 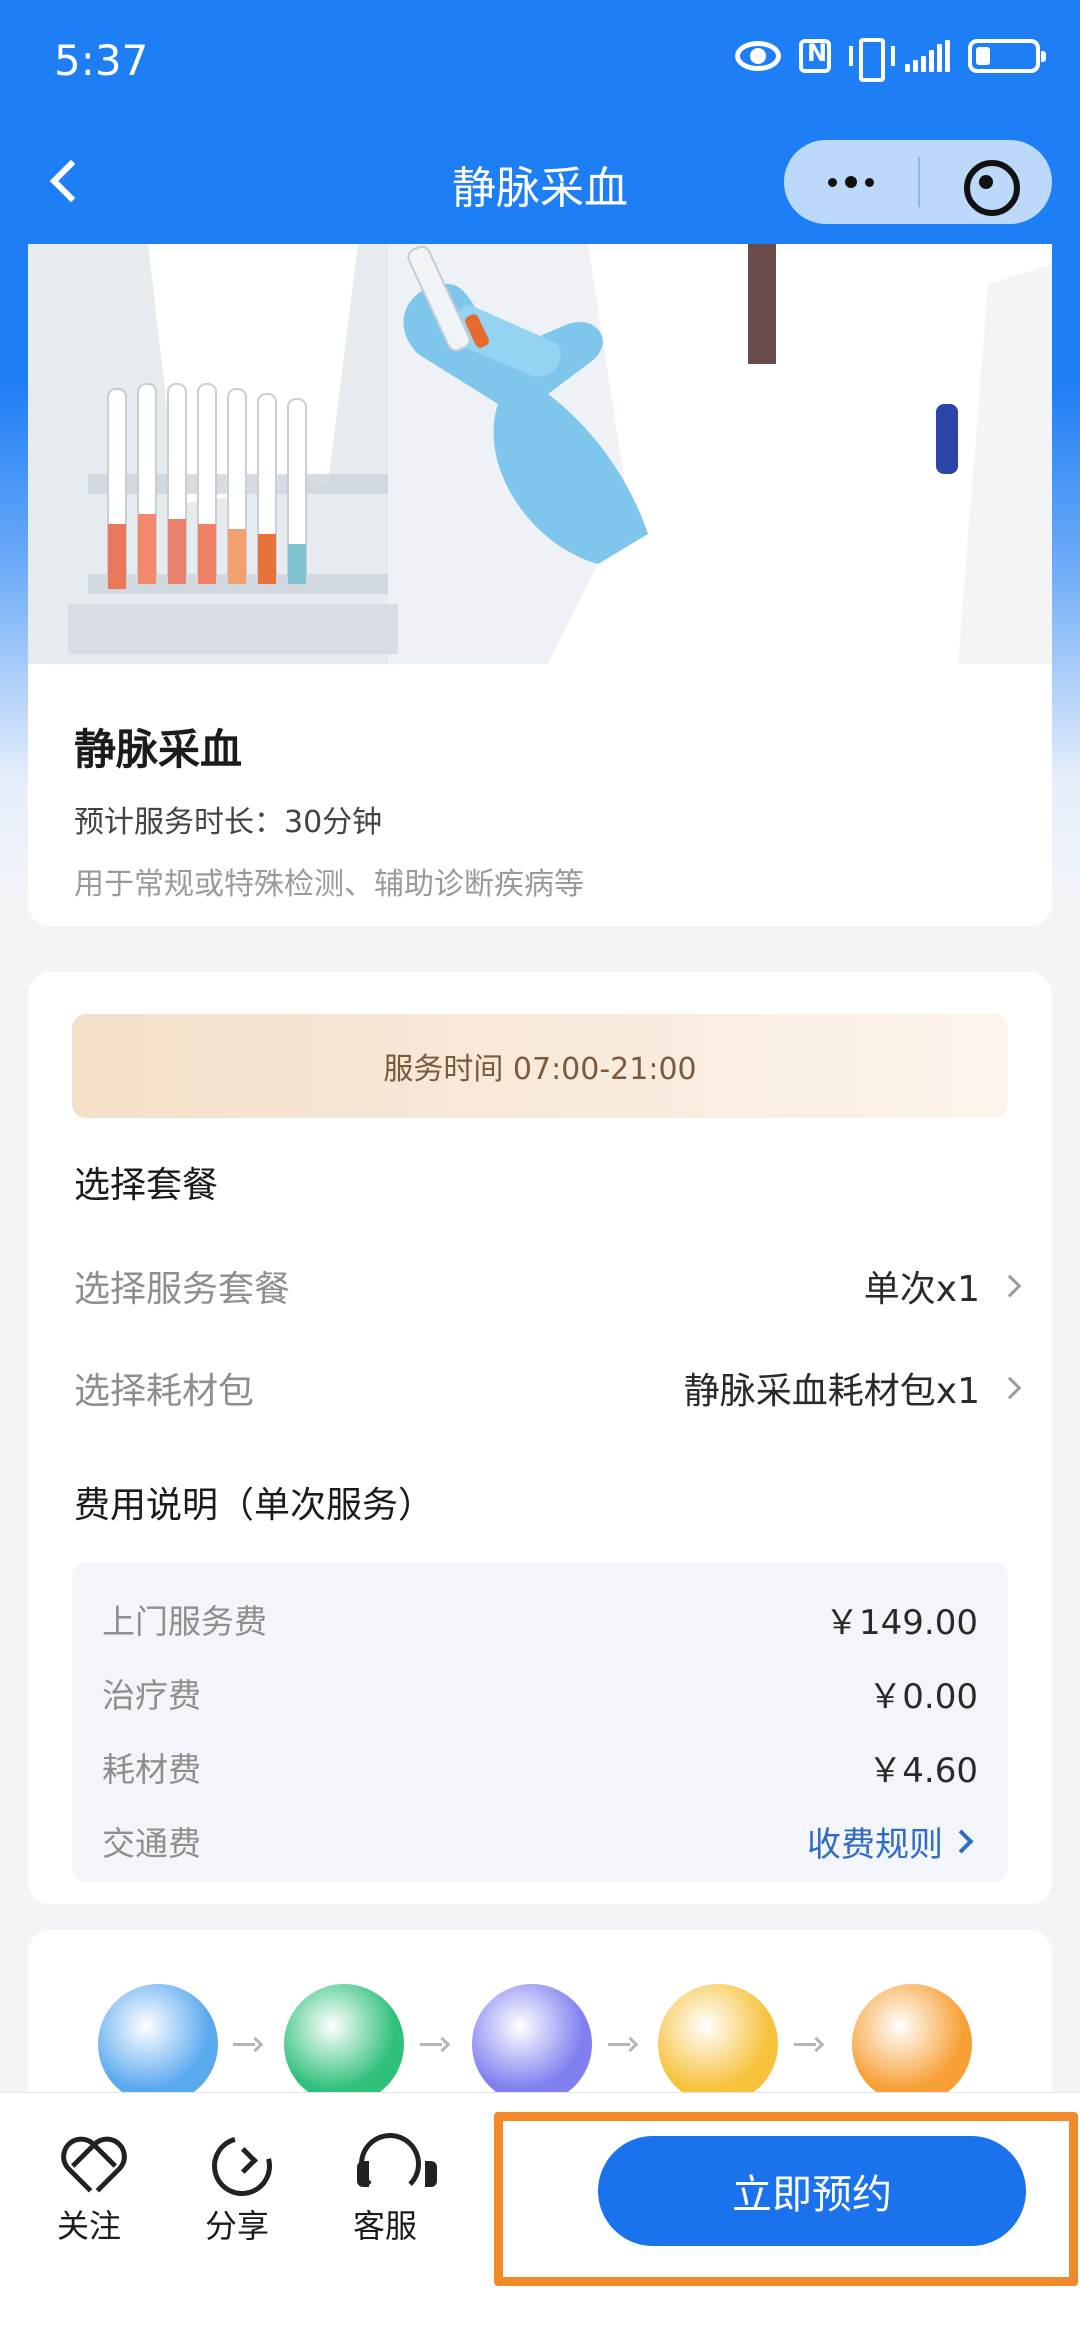 I want to click on package-section-title: 选择套餐, so click(x=146, y=1185).